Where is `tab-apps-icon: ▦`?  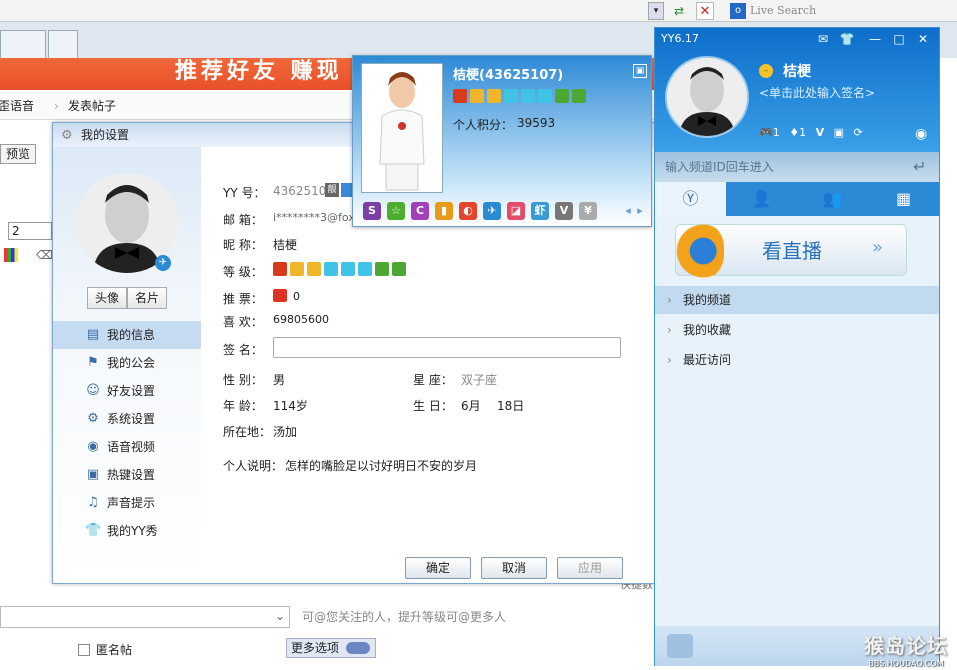 tab-apps-icon: ▦ is located at coordinates (903, 199).